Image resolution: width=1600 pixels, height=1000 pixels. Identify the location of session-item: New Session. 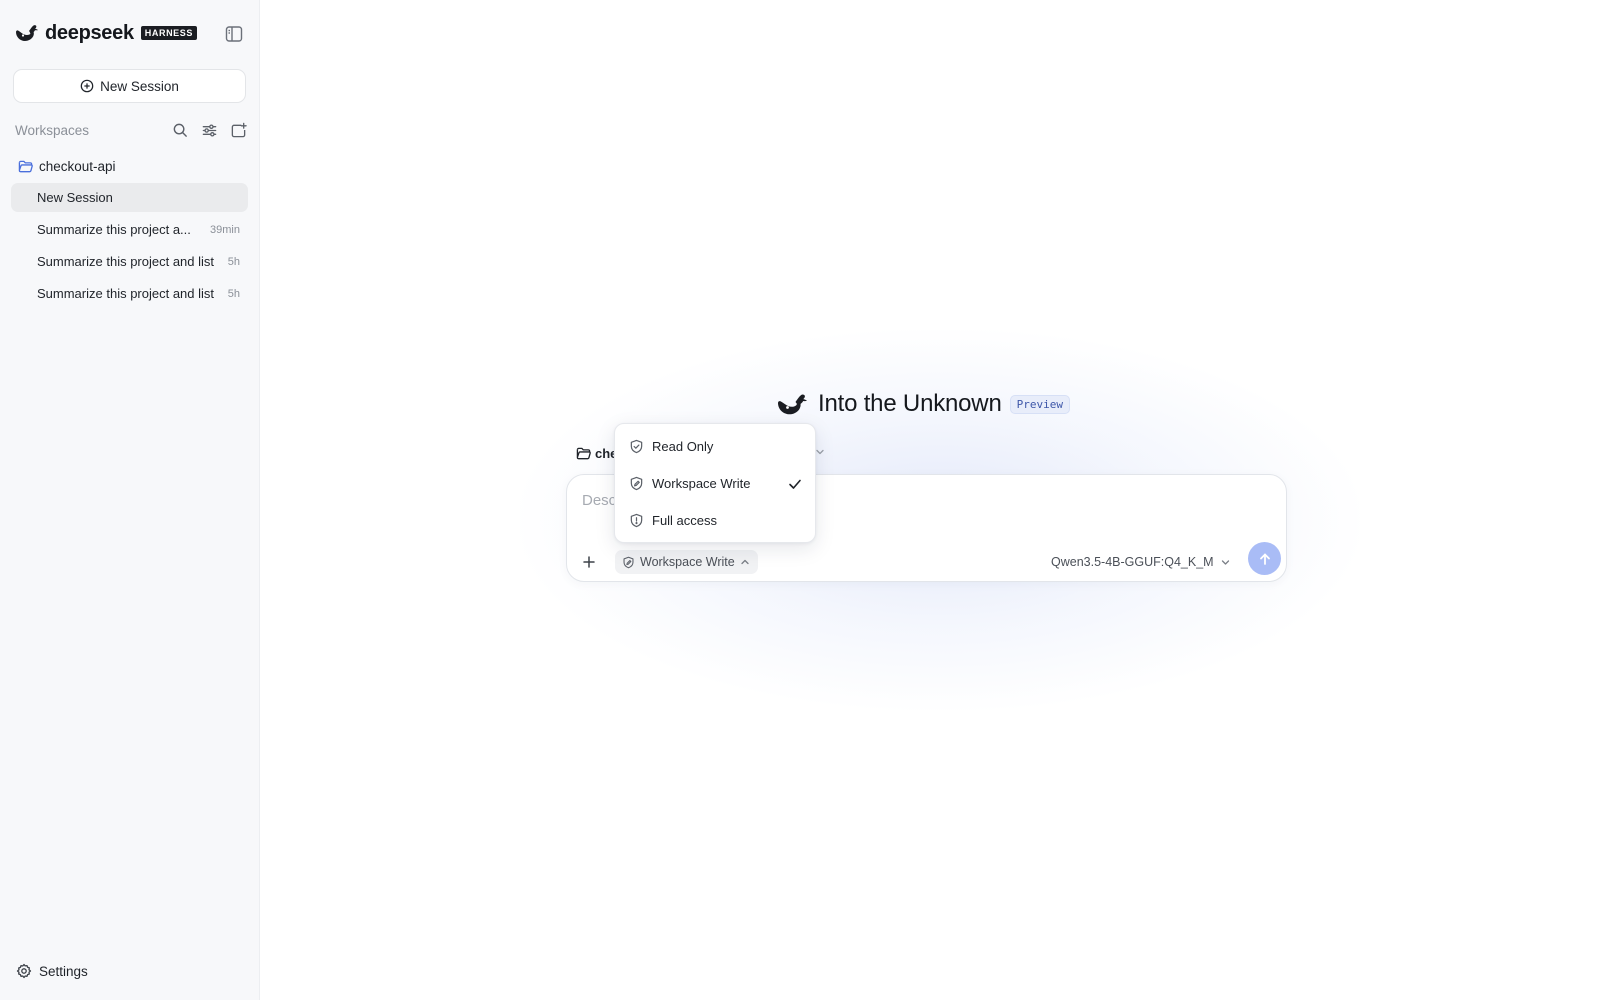
(129, 197).